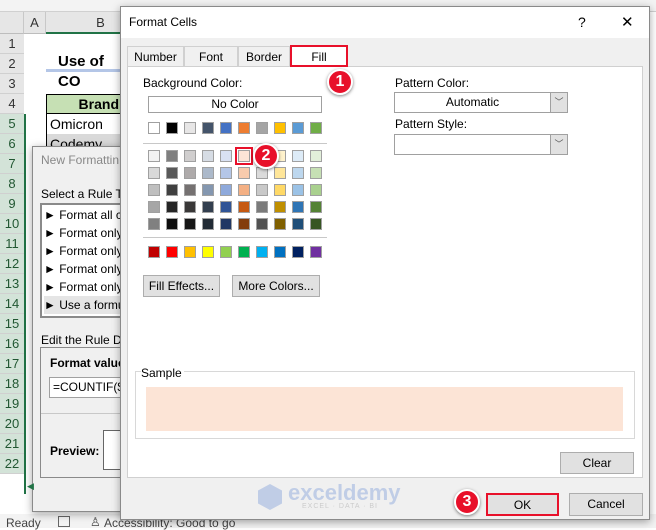 Image resolution: width=656 pixels, height=530 pixels. I want to click on accessibility-icon: ♙, so click(95, 522).